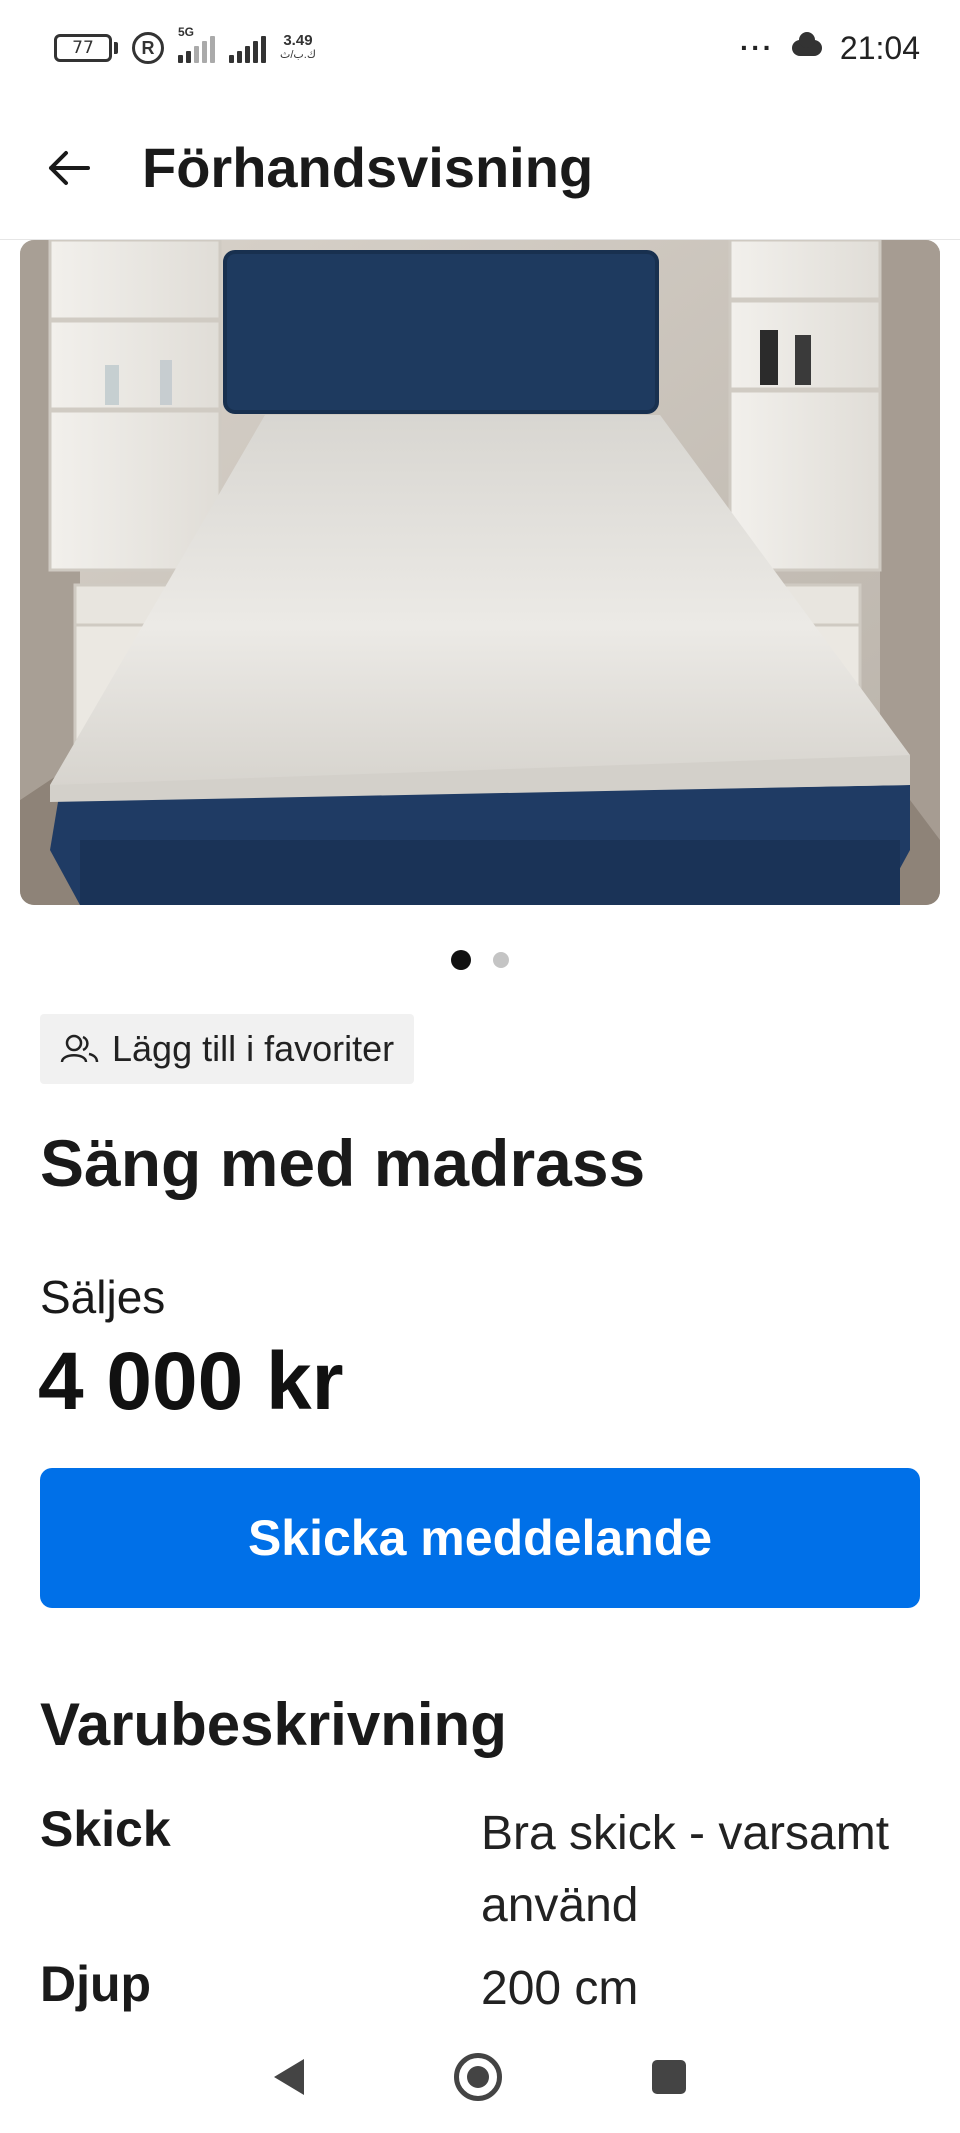 The image size is (960, 2133). I want to click on network-speed: 3.49 ك.ب/ث, so click(298, 48).